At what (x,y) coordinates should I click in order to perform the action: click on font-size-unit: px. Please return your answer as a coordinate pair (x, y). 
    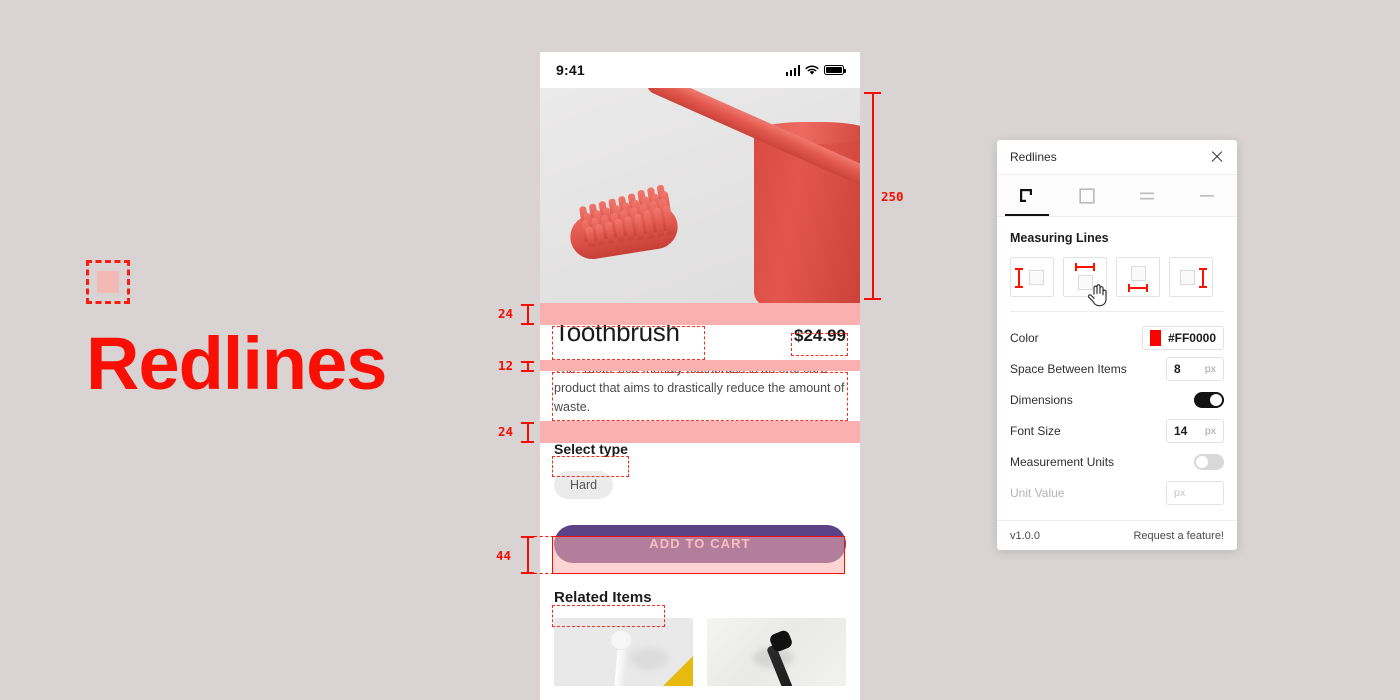
    Looking at the image, I should click on (1210, 430).